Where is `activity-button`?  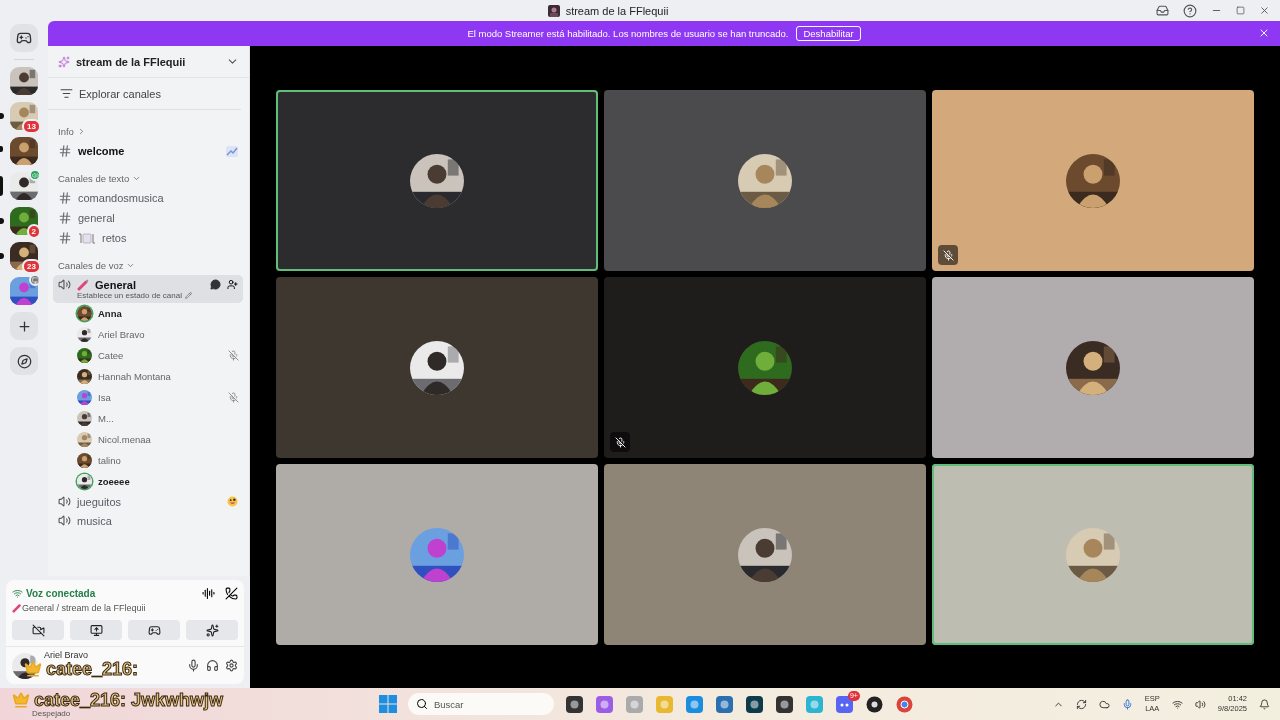 activity-button is located at coordinates (154, 630).